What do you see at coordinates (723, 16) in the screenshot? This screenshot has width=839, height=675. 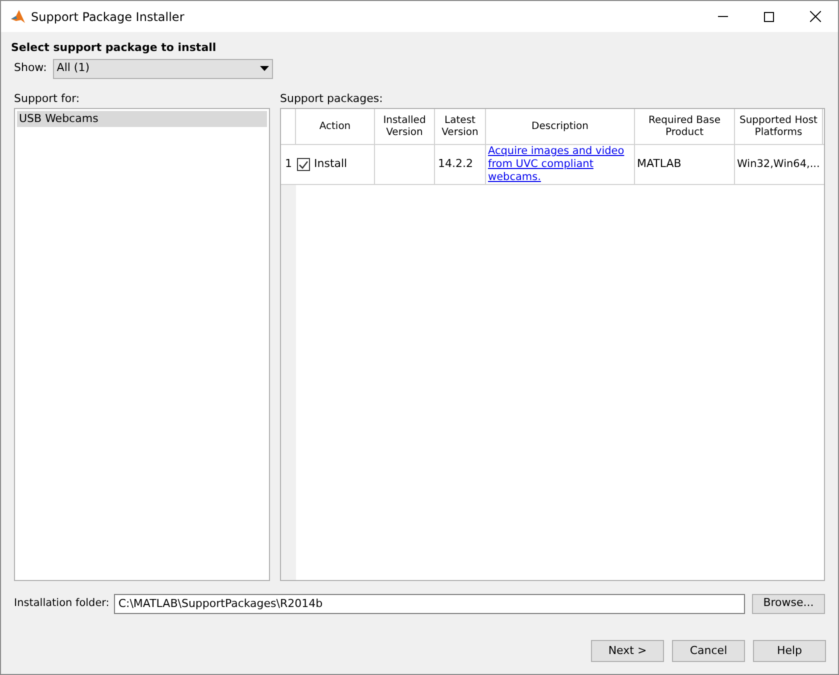 I see `minimize-icon` at bounding box center [723, 16].